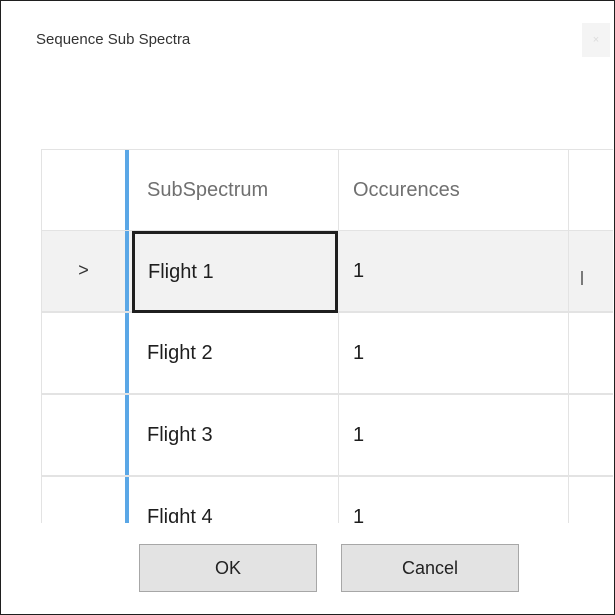 Image resolution: width=615 pixels, height=615 pixels. What do you see at coordinates (113, 39) in the screenshot?
I see `dialog-title: Sequence Sub Spectra` at bounding box center [113, 39].